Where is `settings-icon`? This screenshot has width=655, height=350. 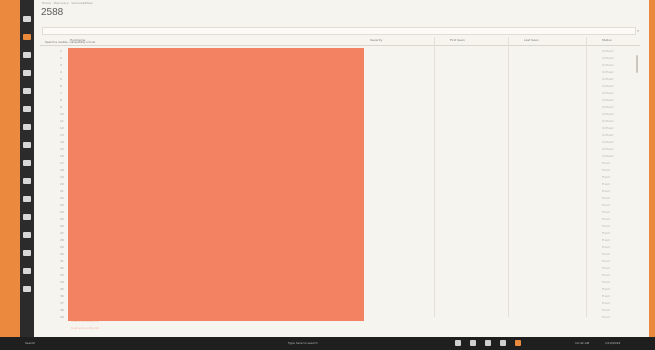 settings-icon is located at coordinates (27, 181).